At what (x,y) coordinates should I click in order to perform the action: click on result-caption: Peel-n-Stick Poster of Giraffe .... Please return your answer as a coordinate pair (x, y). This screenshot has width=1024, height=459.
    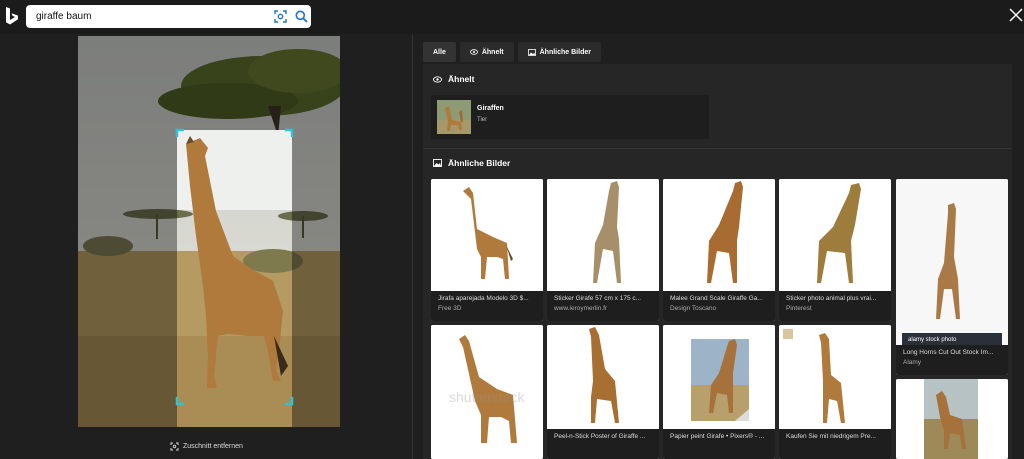
    Looking at the image, I should click on (603, 444).